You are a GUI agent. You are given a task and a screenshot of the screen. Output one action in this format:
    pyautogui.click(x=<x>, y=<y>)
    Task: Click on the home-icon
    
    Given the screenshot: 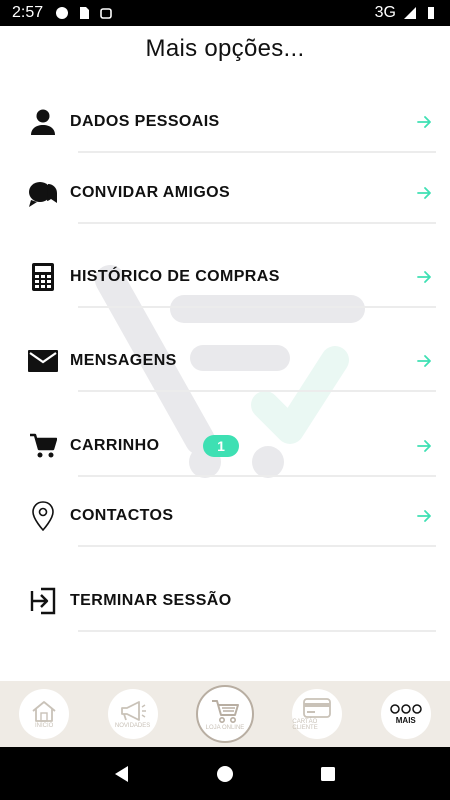 What is the action you would take?
    pyautogui.click(x=44, y=711)
    